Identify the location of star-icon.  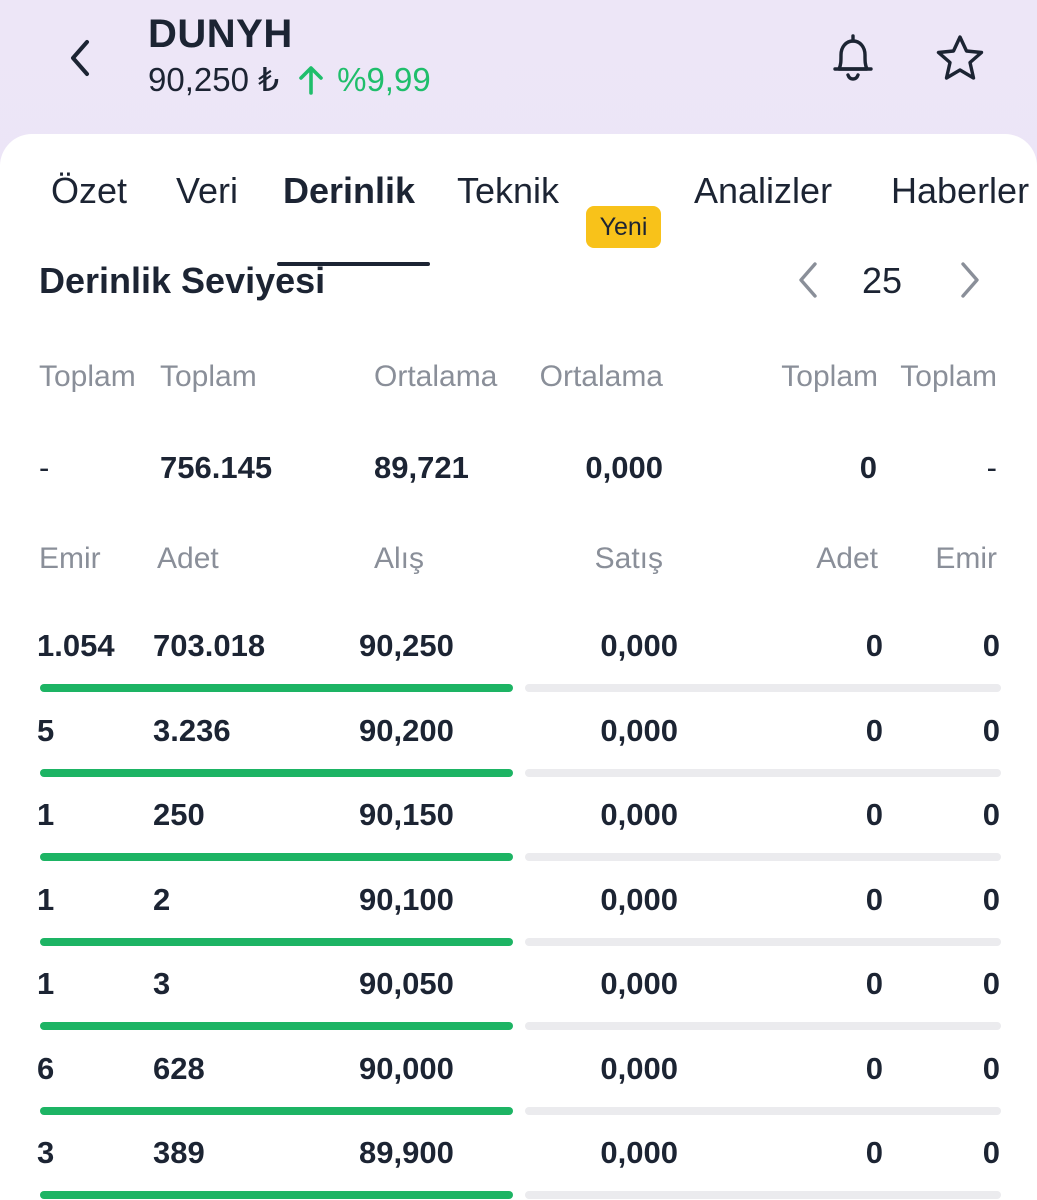
(960, 57).